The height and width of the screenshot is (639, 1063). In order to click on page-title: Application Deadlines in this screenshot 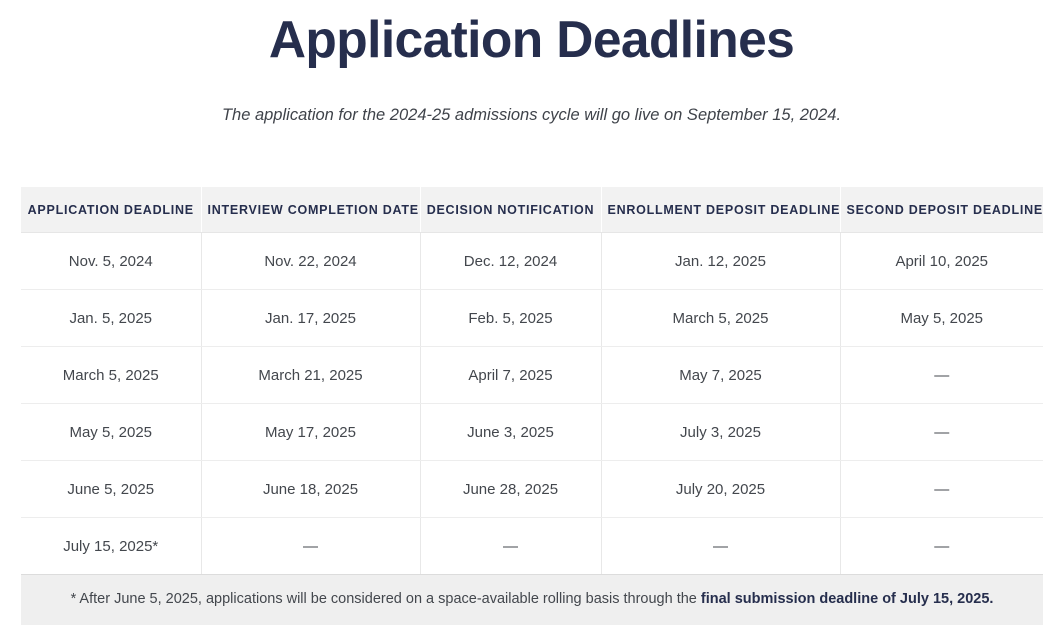, I will do `click(531, 40)`.